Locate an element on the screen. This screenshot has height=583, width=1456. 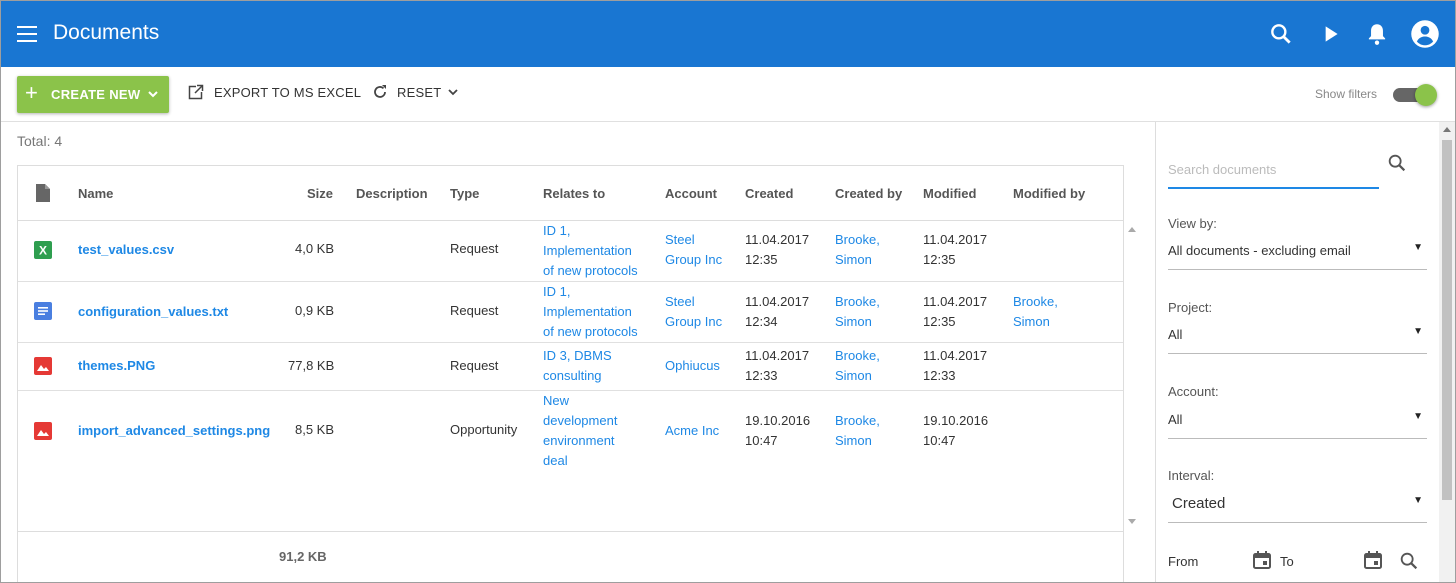
view-by-label: View by: is located at coordinates (1192, 223).